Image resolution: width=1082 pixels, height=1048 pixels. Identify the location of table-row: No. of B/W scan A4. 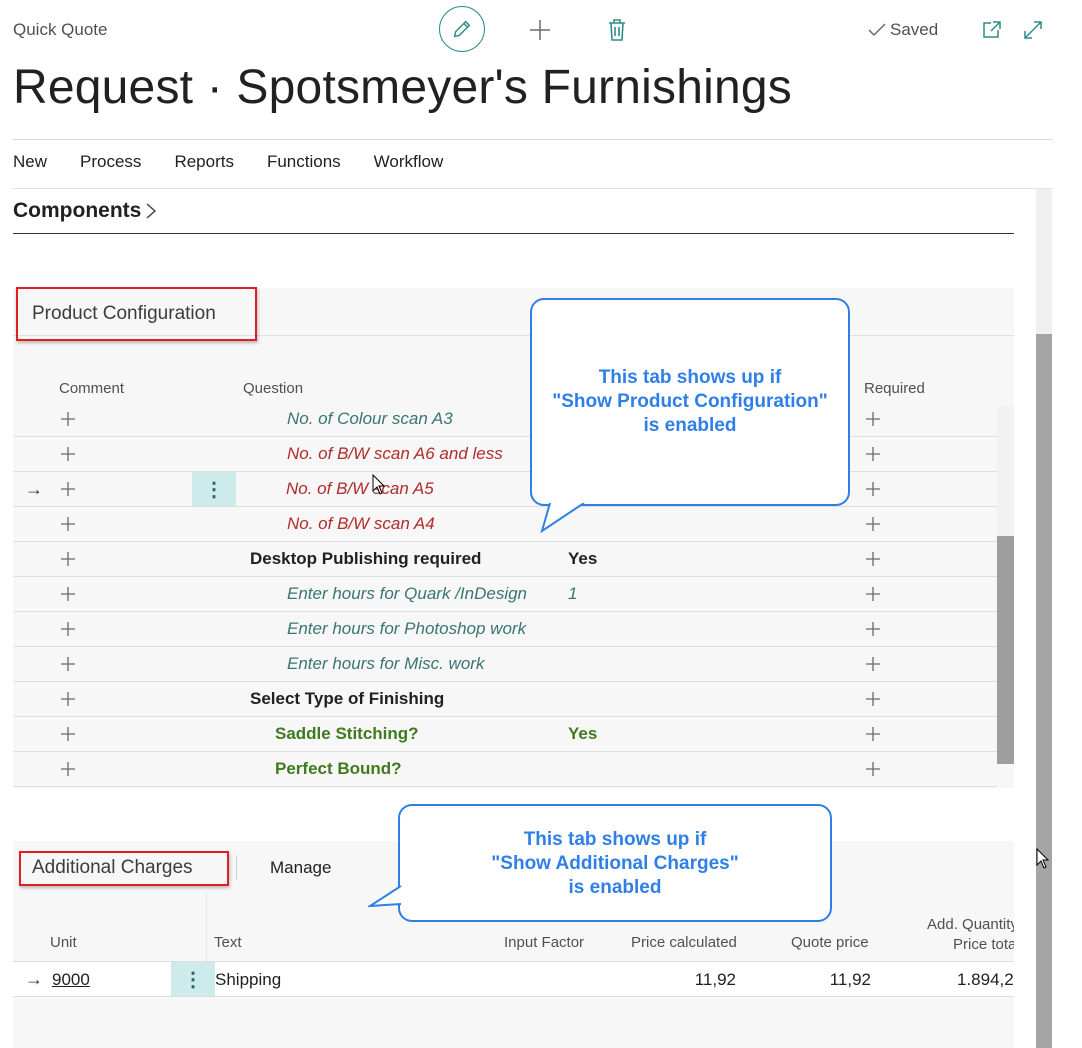
(505, 524).